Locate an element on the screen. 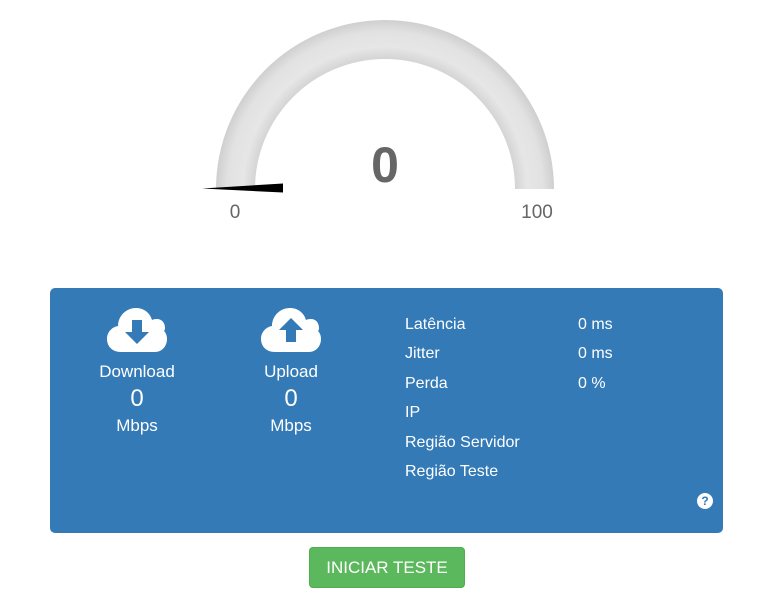  question-circle-icon: ? is located at coordinates (705, 501).